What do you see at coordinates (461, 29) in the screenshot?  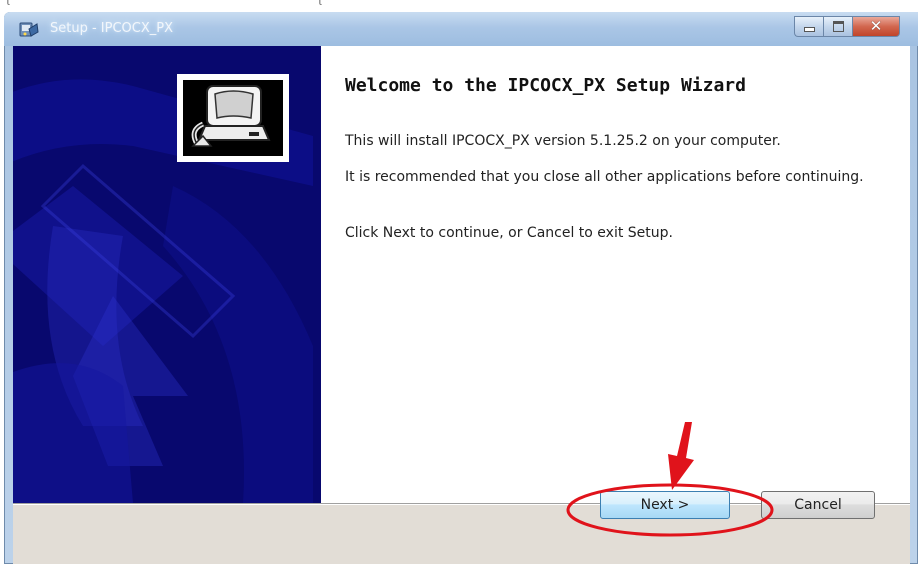 I see `title-bar: Setup - IPCOCX_PX ✕` at bounding box center [461, 29].